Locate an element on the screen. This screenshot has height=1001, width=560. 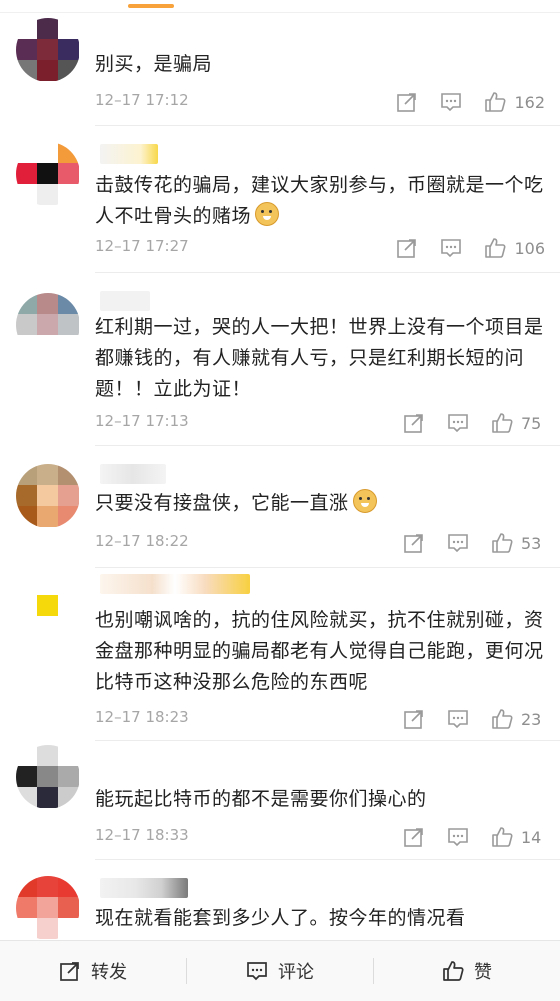
comment-text: 只要没有接盘侠，它能一直涨 is located at coordinates (320, 503).